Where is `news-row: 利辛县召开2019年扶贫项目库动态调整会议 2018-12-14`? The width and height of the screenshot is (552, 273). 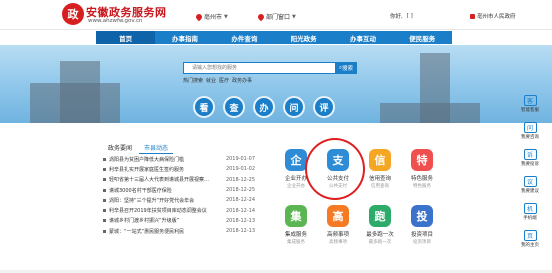 news-row: 利辛县召开2019年扶贫项目库动态调整会议 2018-12-14 is located at coordinates (179, 210).